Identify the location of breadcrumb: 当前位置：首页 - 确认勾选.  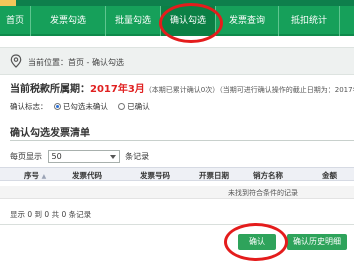
(177, 61).